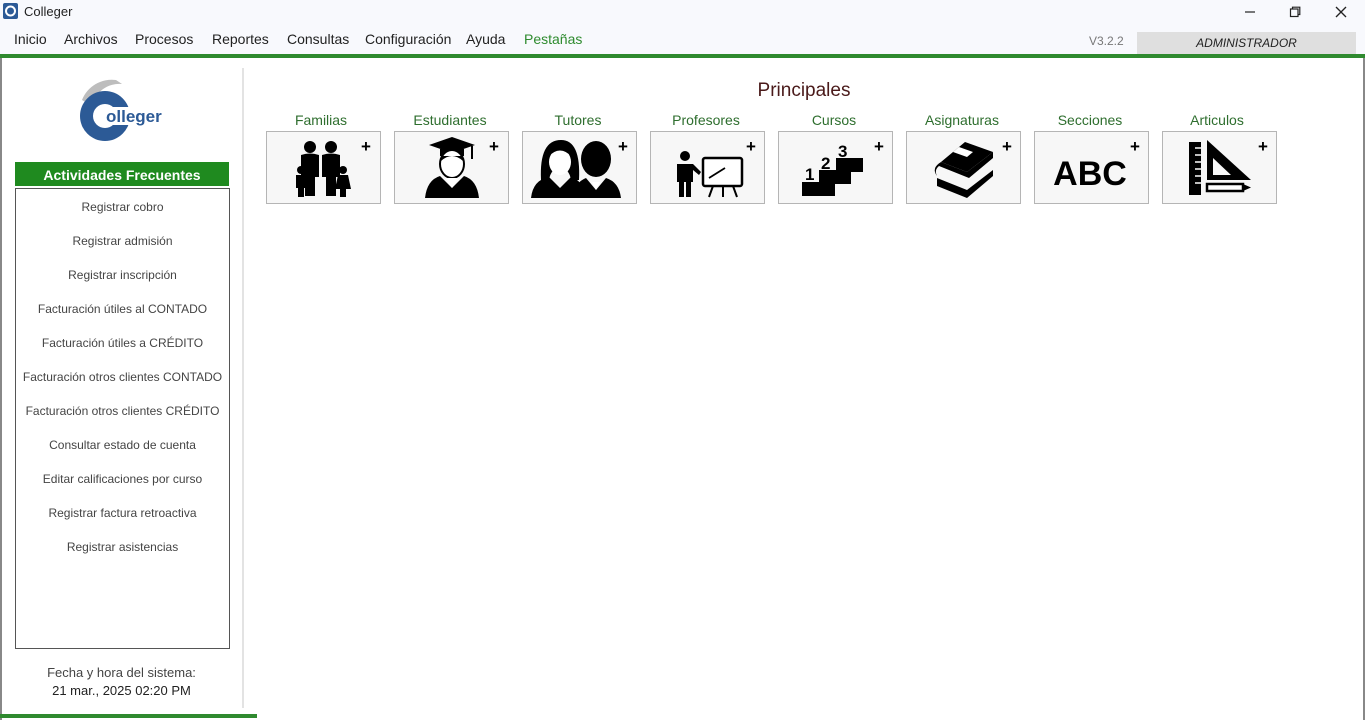 The width and height of the screenshot is (1365, 720). Describe the element at coordinates (10, 11) in the screenshot. I see `app-icon` at that location.